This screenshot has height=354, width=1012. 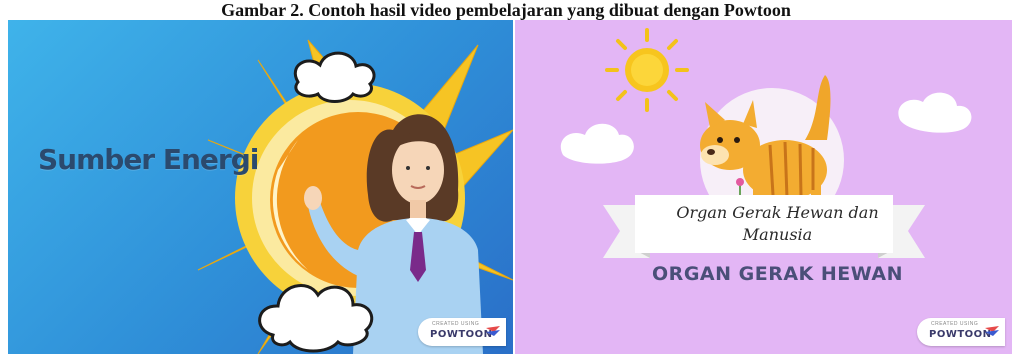 I want to click on slide-title: Sumber Energi, so click(x=148, y=159).